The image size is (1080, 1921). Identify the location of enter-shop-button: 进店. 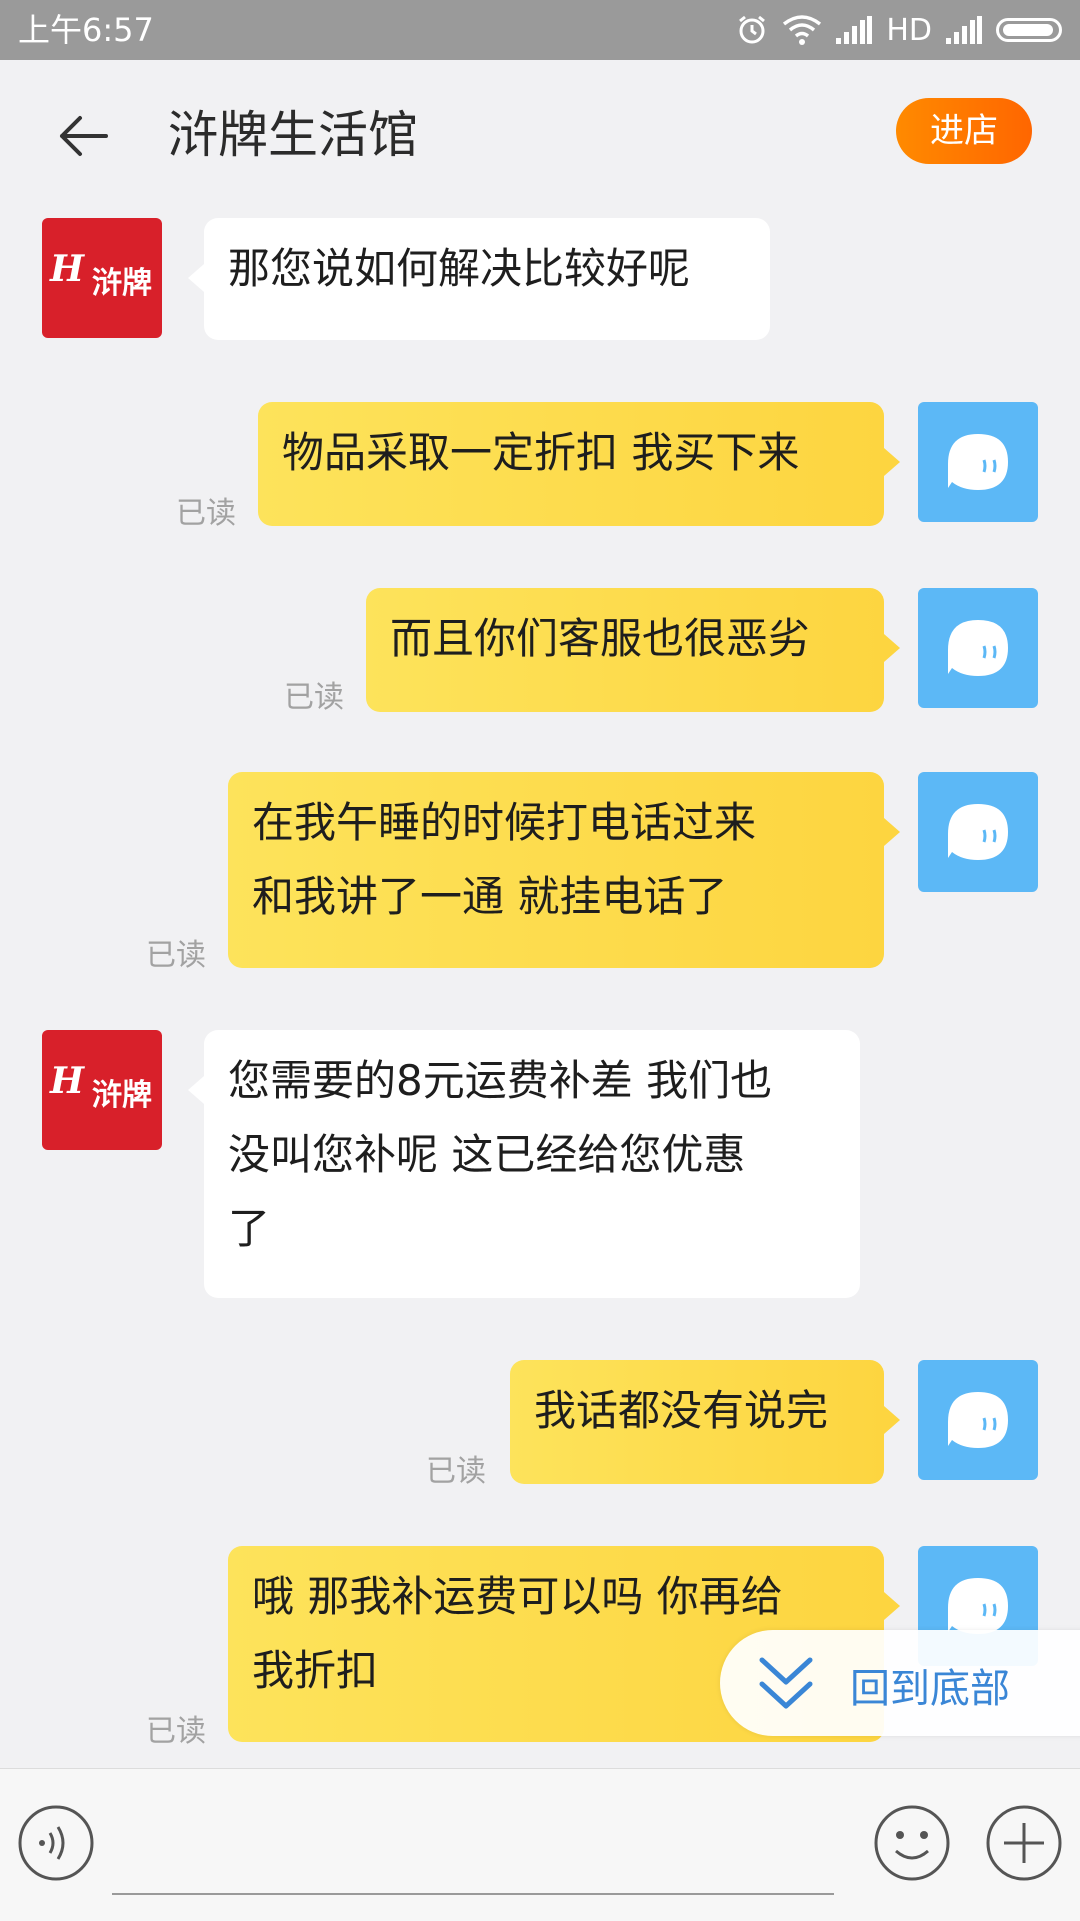
(964, 131).